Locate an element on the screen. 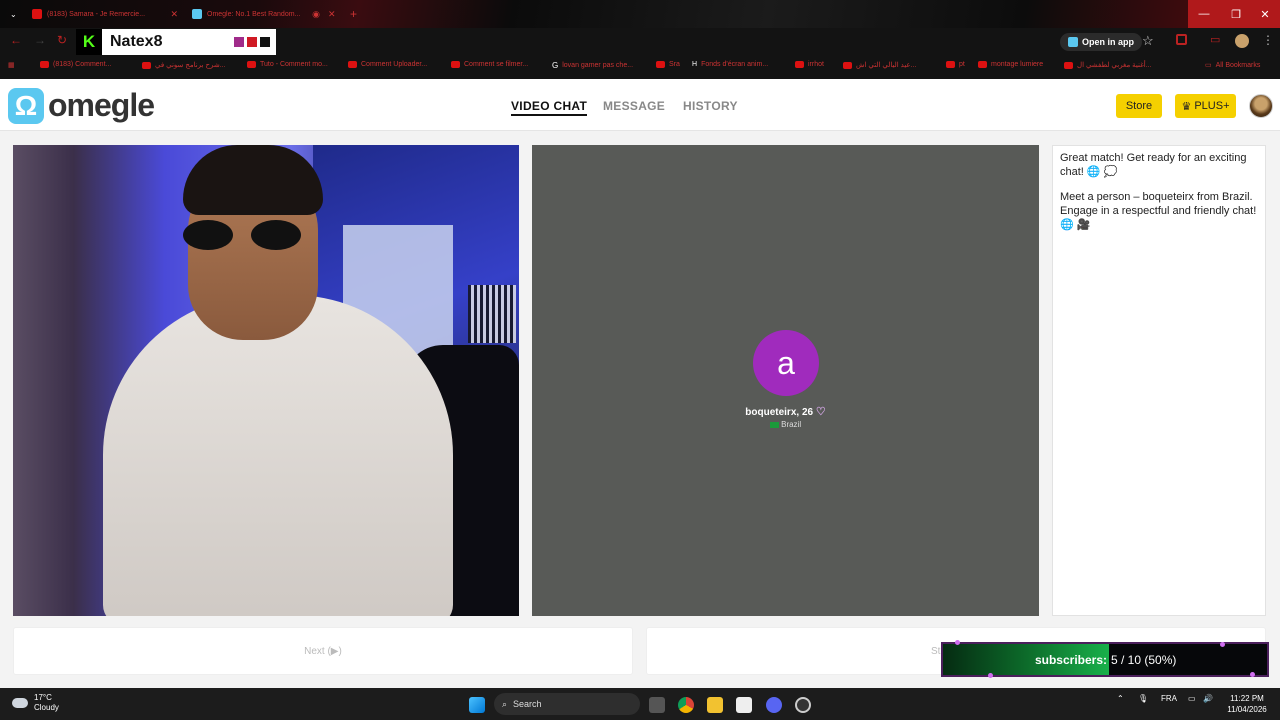 This screenshot has height=720, width=1280. peer-avatar: a is located at coordinates (786, 363).